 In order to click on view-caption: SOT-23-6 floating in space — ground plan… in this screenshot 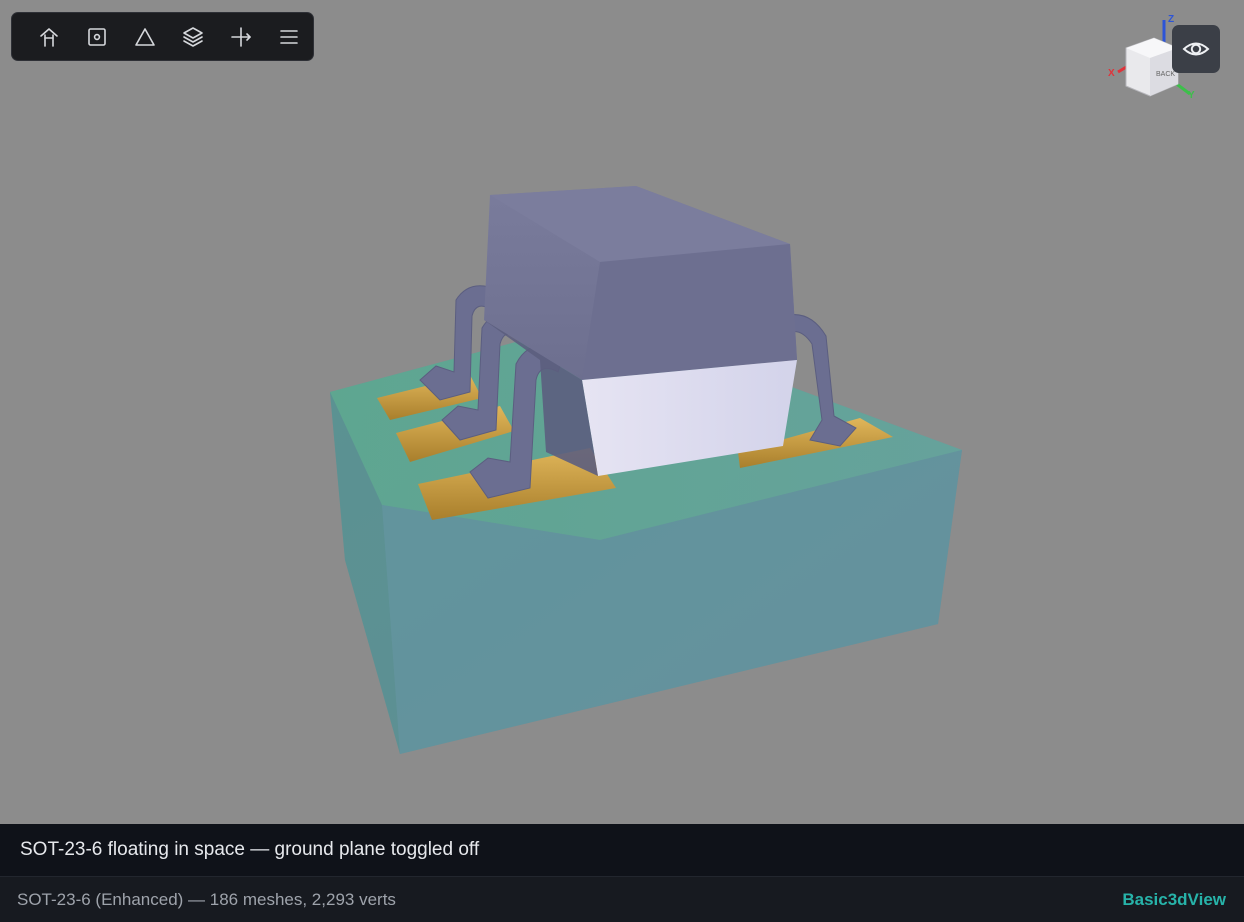, I will do `click(622, 850)`.